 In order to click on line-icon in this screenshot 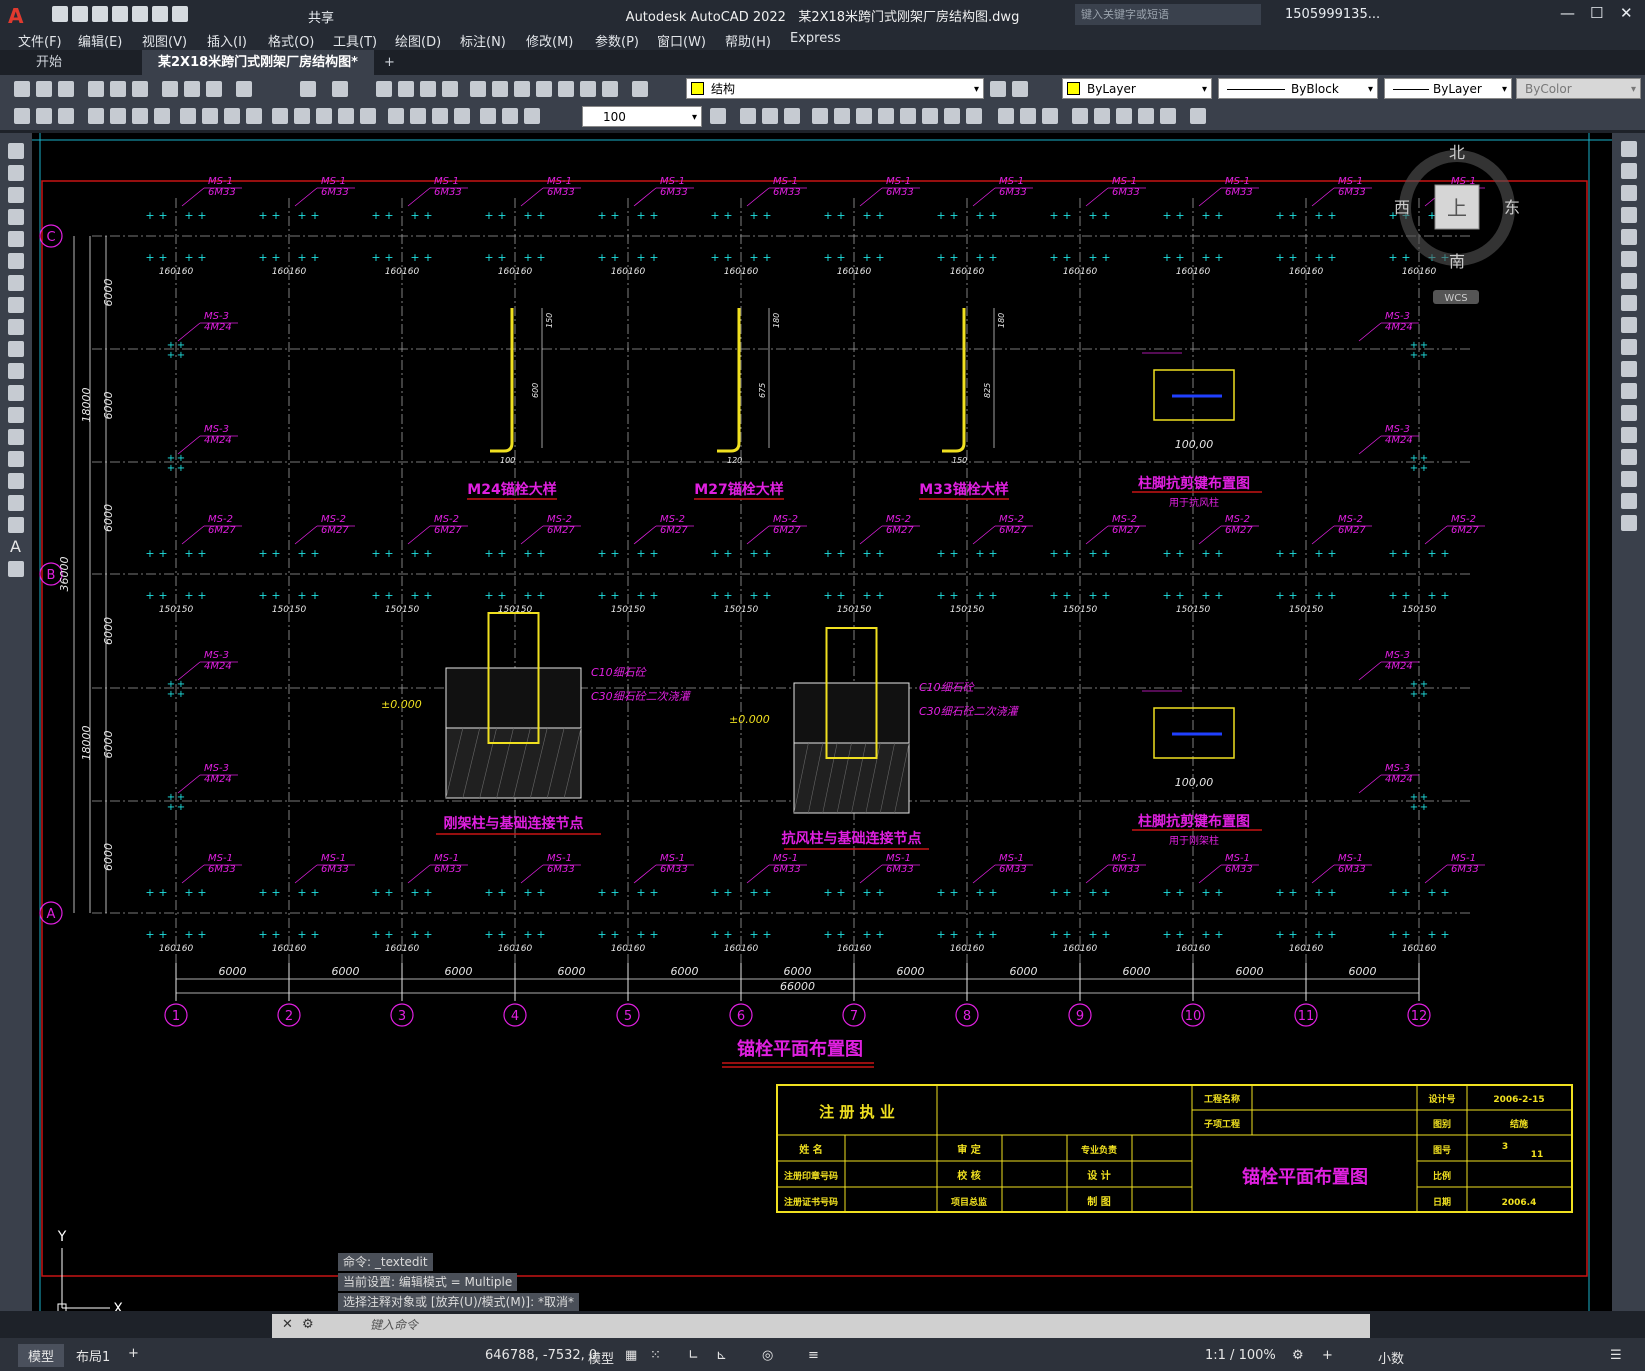, I will do `click(16, 151)`.